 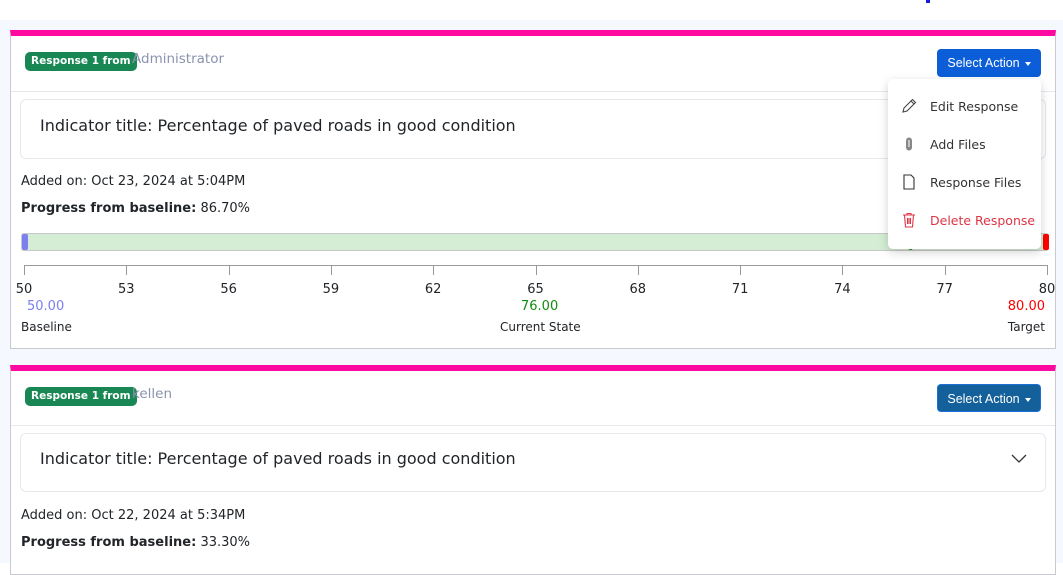 I want to click on scroll-indicator, so click(x=928, y=1).